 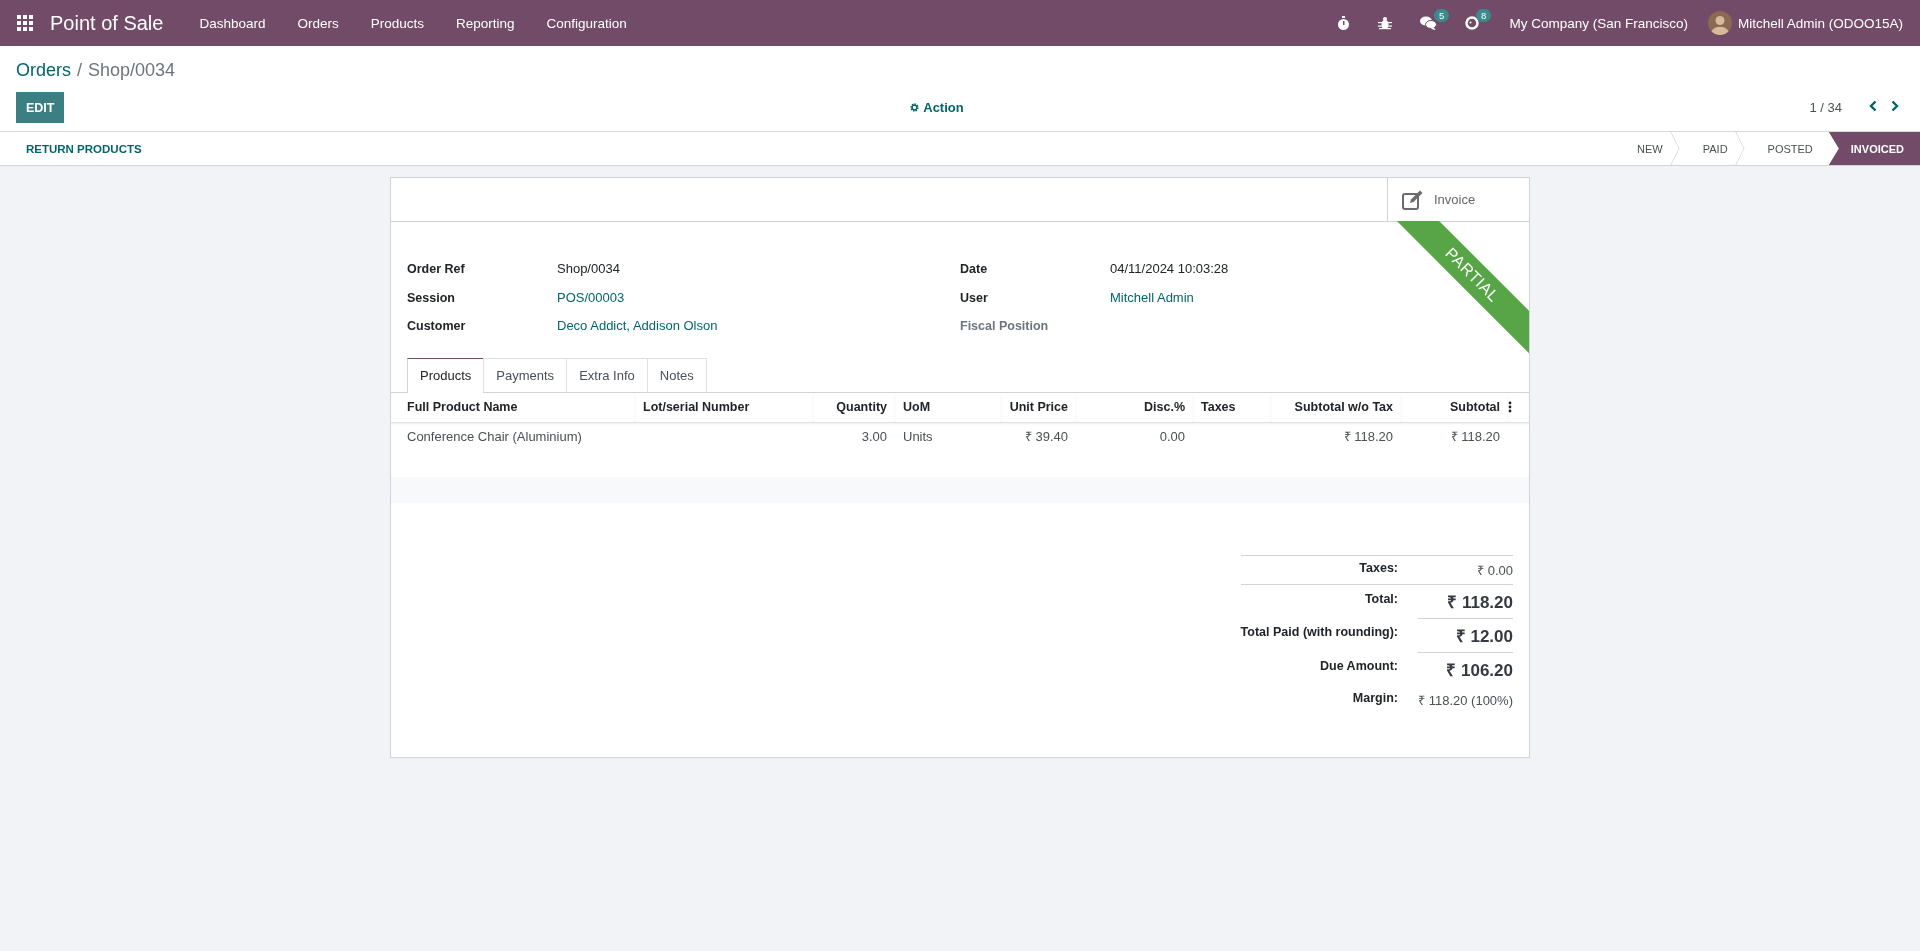 I want to click on status-stage: INVOICED, so click(x=1874, y=148).